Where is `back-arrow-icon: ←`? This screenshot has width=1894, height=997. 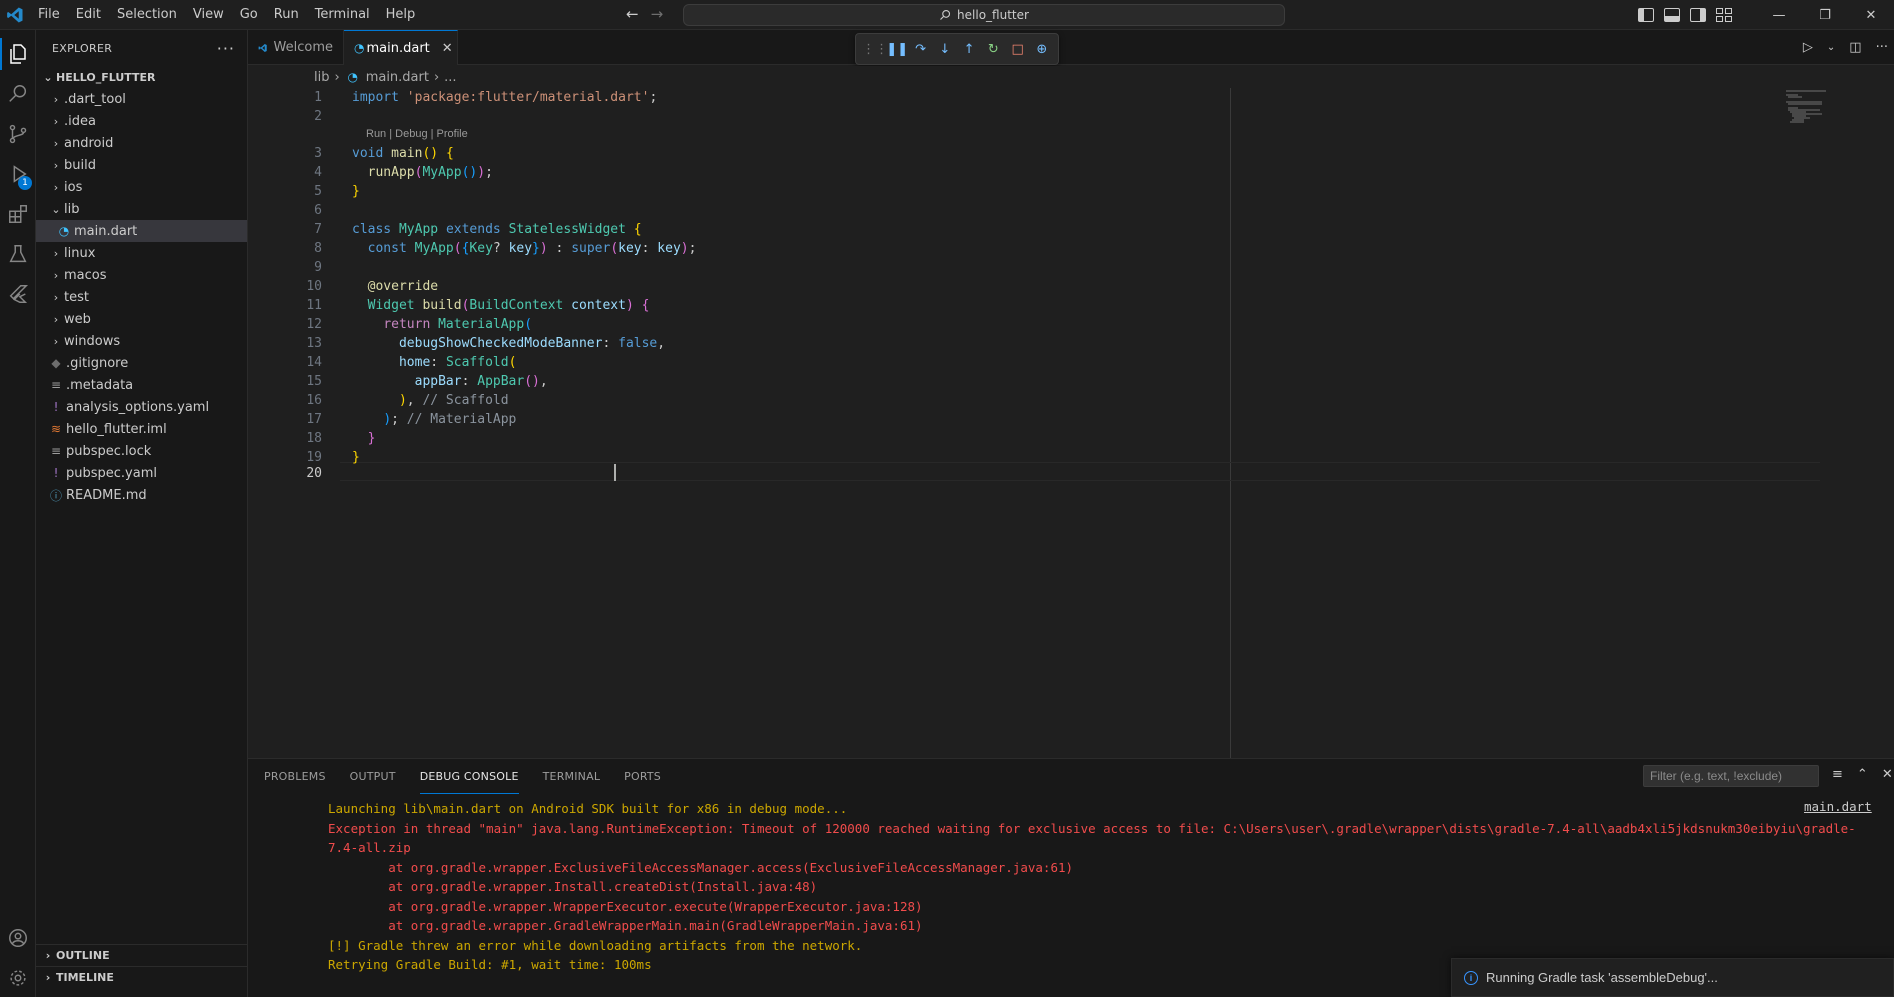
back-arrow-icon: ← is located at coordinates (632, 14).